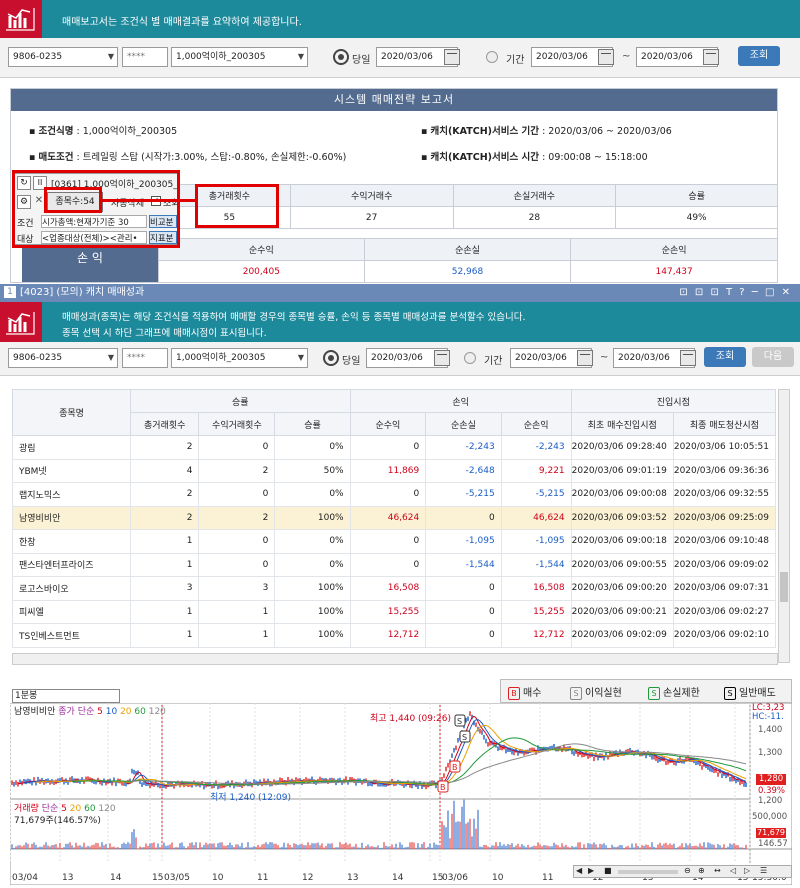 The image size is (800, 888). I want to click on legend-loss: S 손실제한, so click(674, 692).